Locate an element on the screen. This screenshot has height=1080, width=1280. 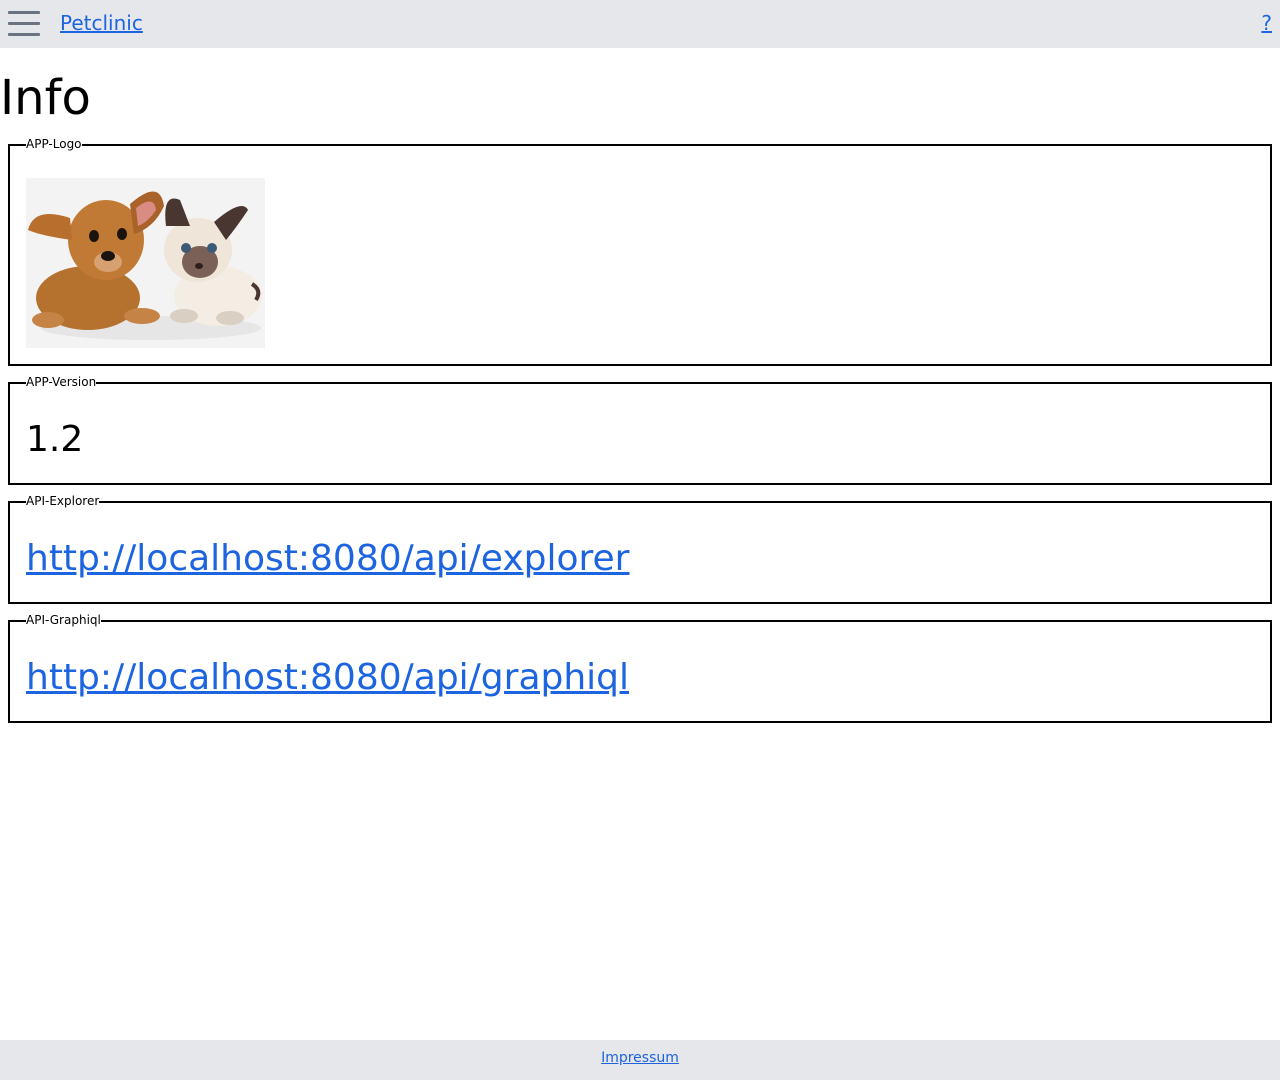
brand-link: Petclinic is located at coordinates (101, 23).